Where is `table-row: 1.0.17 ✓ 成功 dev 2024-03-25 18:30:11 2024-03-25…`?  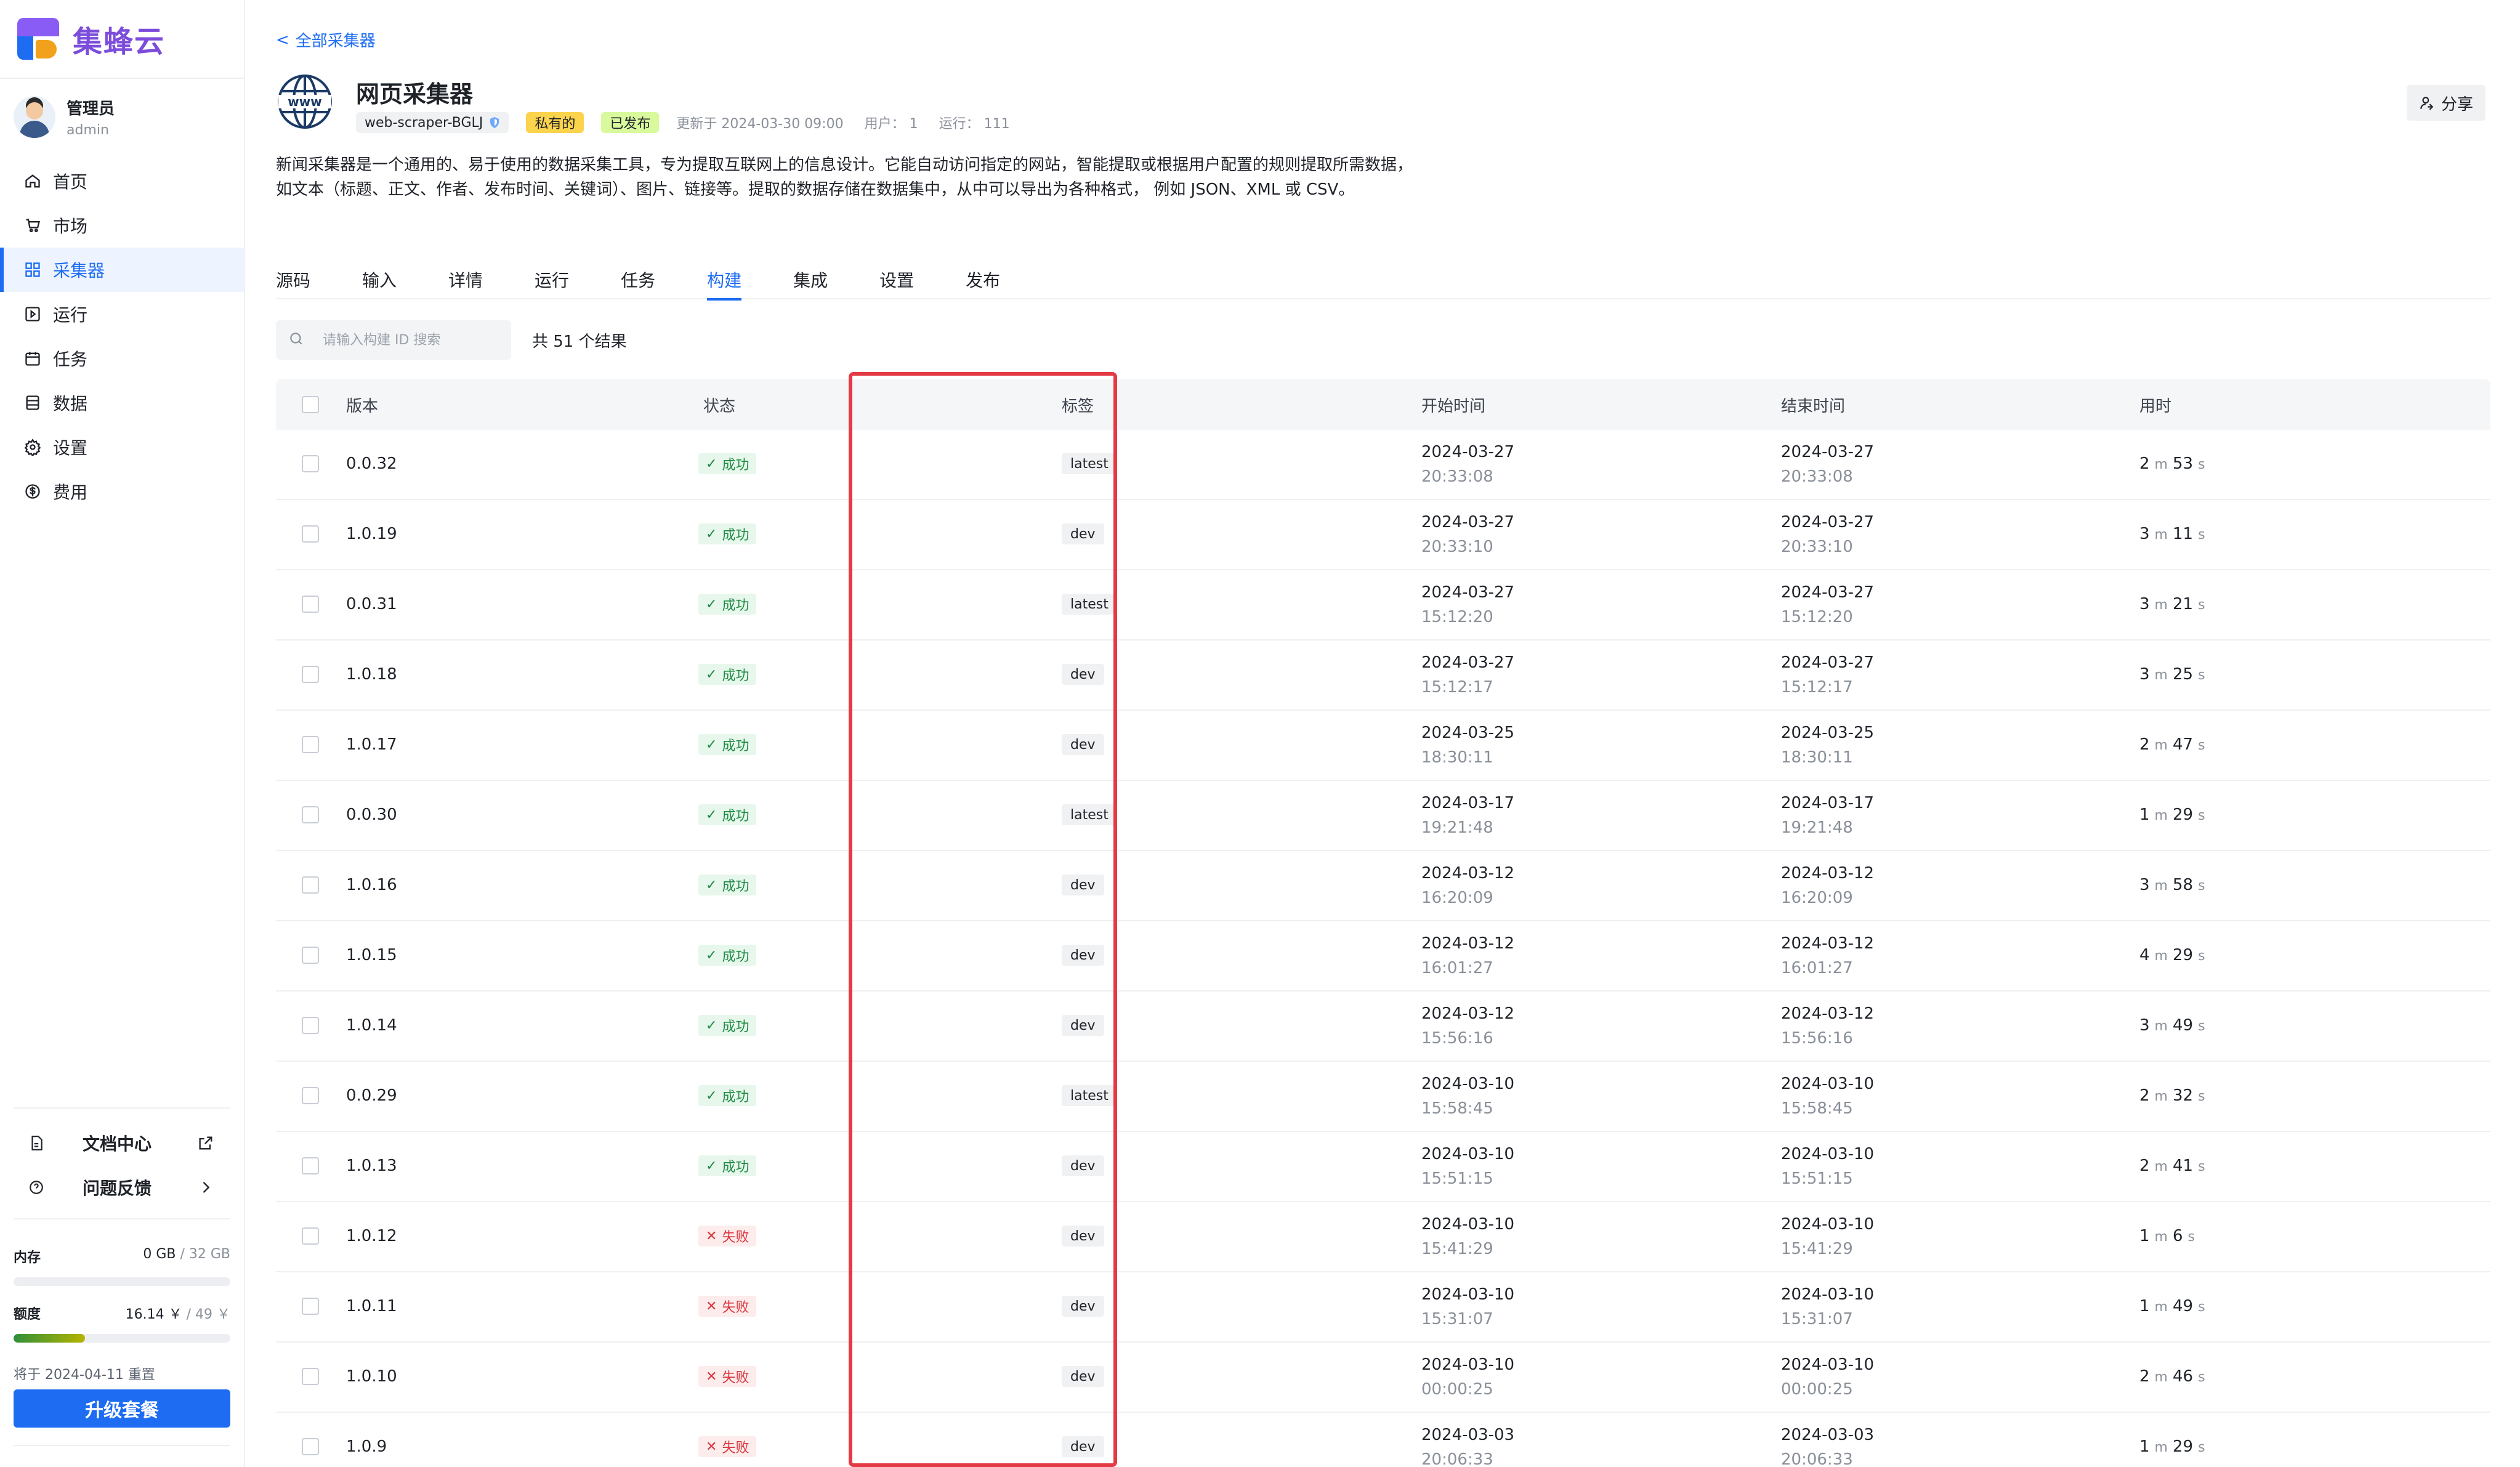
table-row: 1.0.17 ✓ 成功 dev 2024-03-25 18:30:11 2024-03-25… is located at coordinates (1383, 746).